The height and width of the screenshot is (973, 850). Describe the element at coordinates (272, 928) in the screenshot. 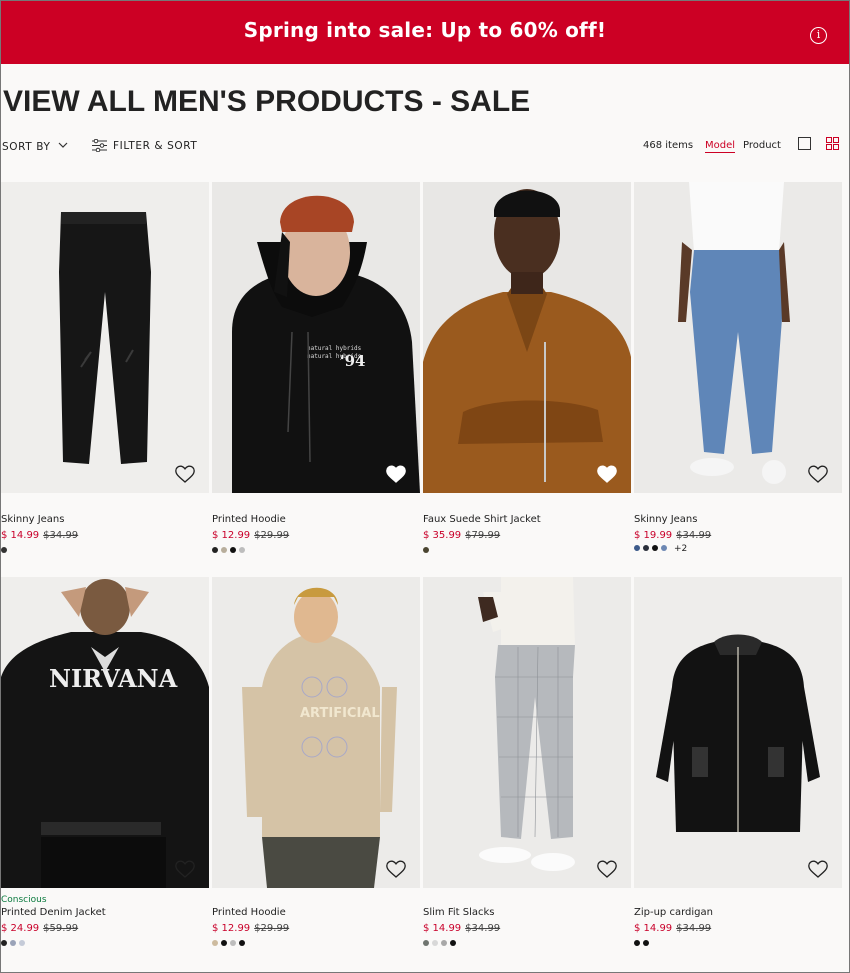

I see `original-price: $29.99` at that location.